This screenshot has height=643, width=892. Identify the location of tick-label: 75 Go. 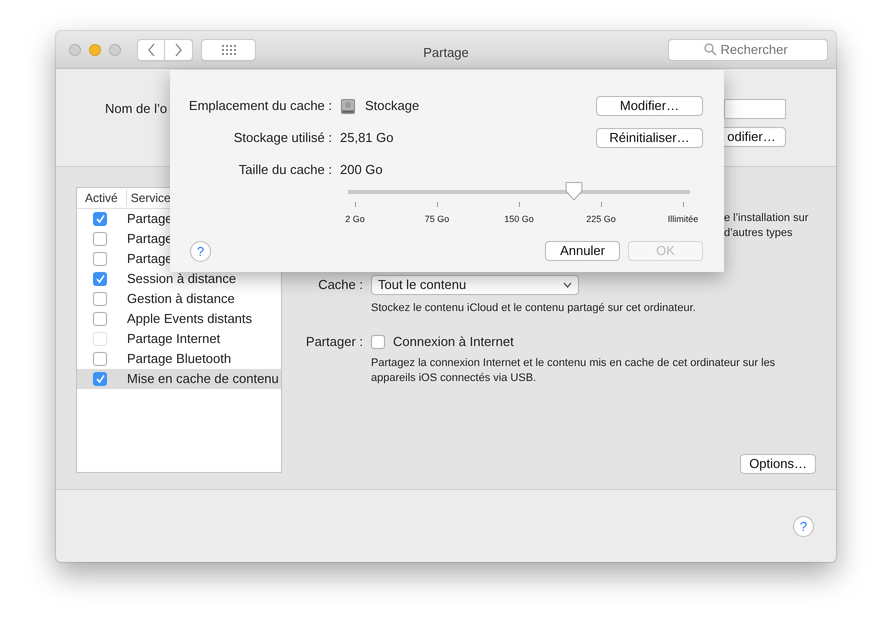
(437, 219).